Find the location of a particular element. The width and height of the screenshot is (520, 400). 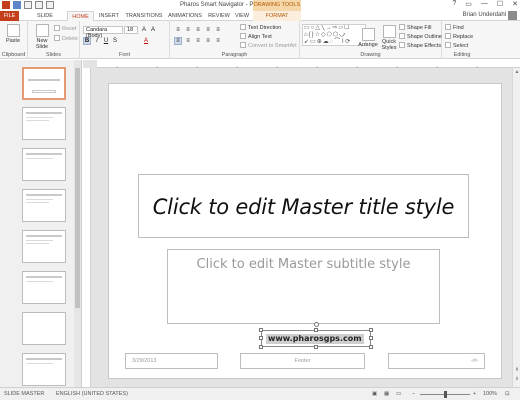

italic-button: I is located at coordinates (97, 41).